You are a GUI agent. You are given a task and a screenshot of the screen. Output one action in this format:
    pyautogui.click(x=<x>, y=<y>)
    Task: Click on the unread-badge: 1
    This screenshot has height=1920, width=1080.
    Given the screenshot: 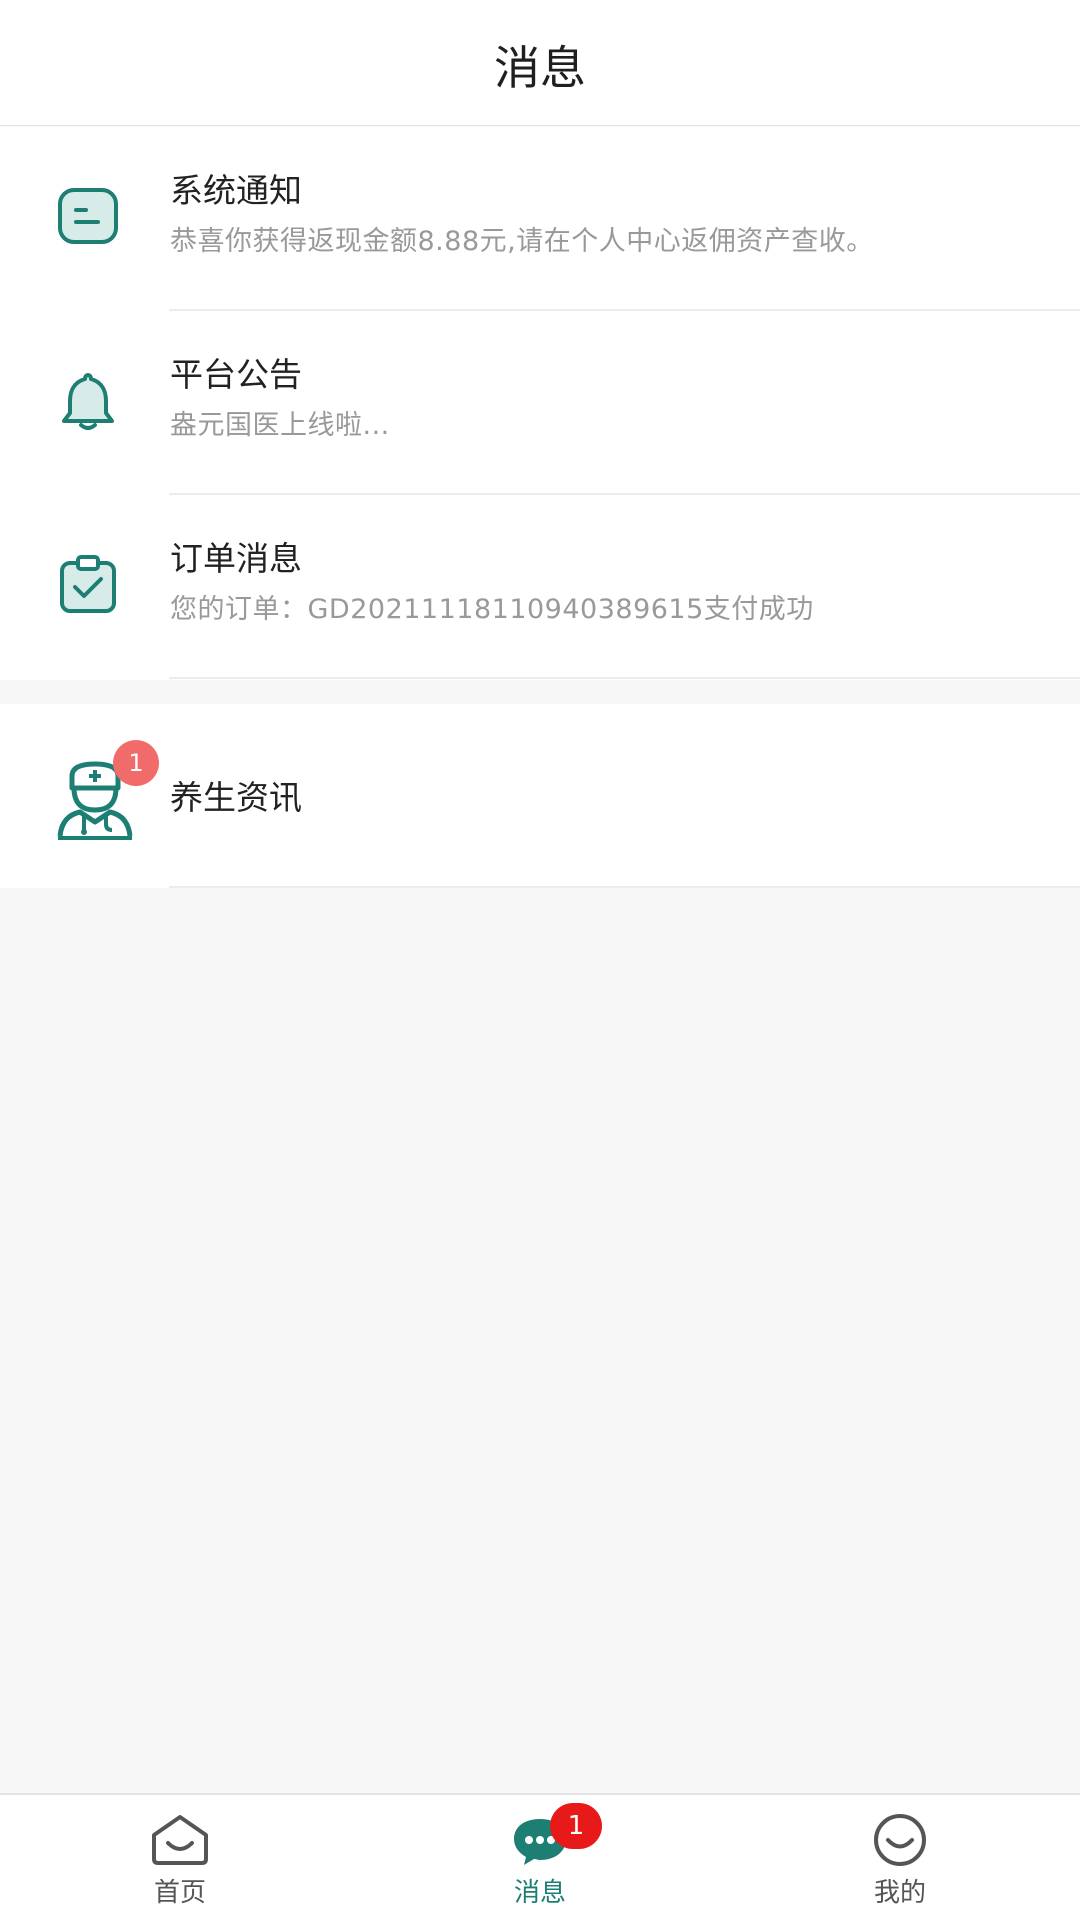 What is the action you would take?
    pyautogui.click(x=136, y=763)
    